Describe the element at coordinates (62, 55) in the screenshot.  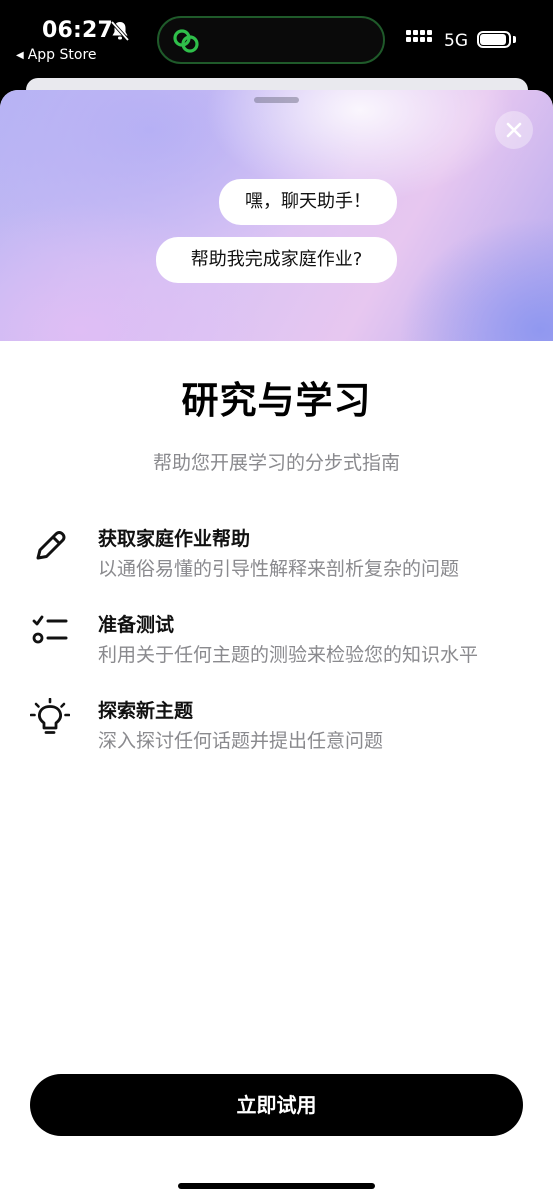
I see `back-app-label: App Store` at that location.